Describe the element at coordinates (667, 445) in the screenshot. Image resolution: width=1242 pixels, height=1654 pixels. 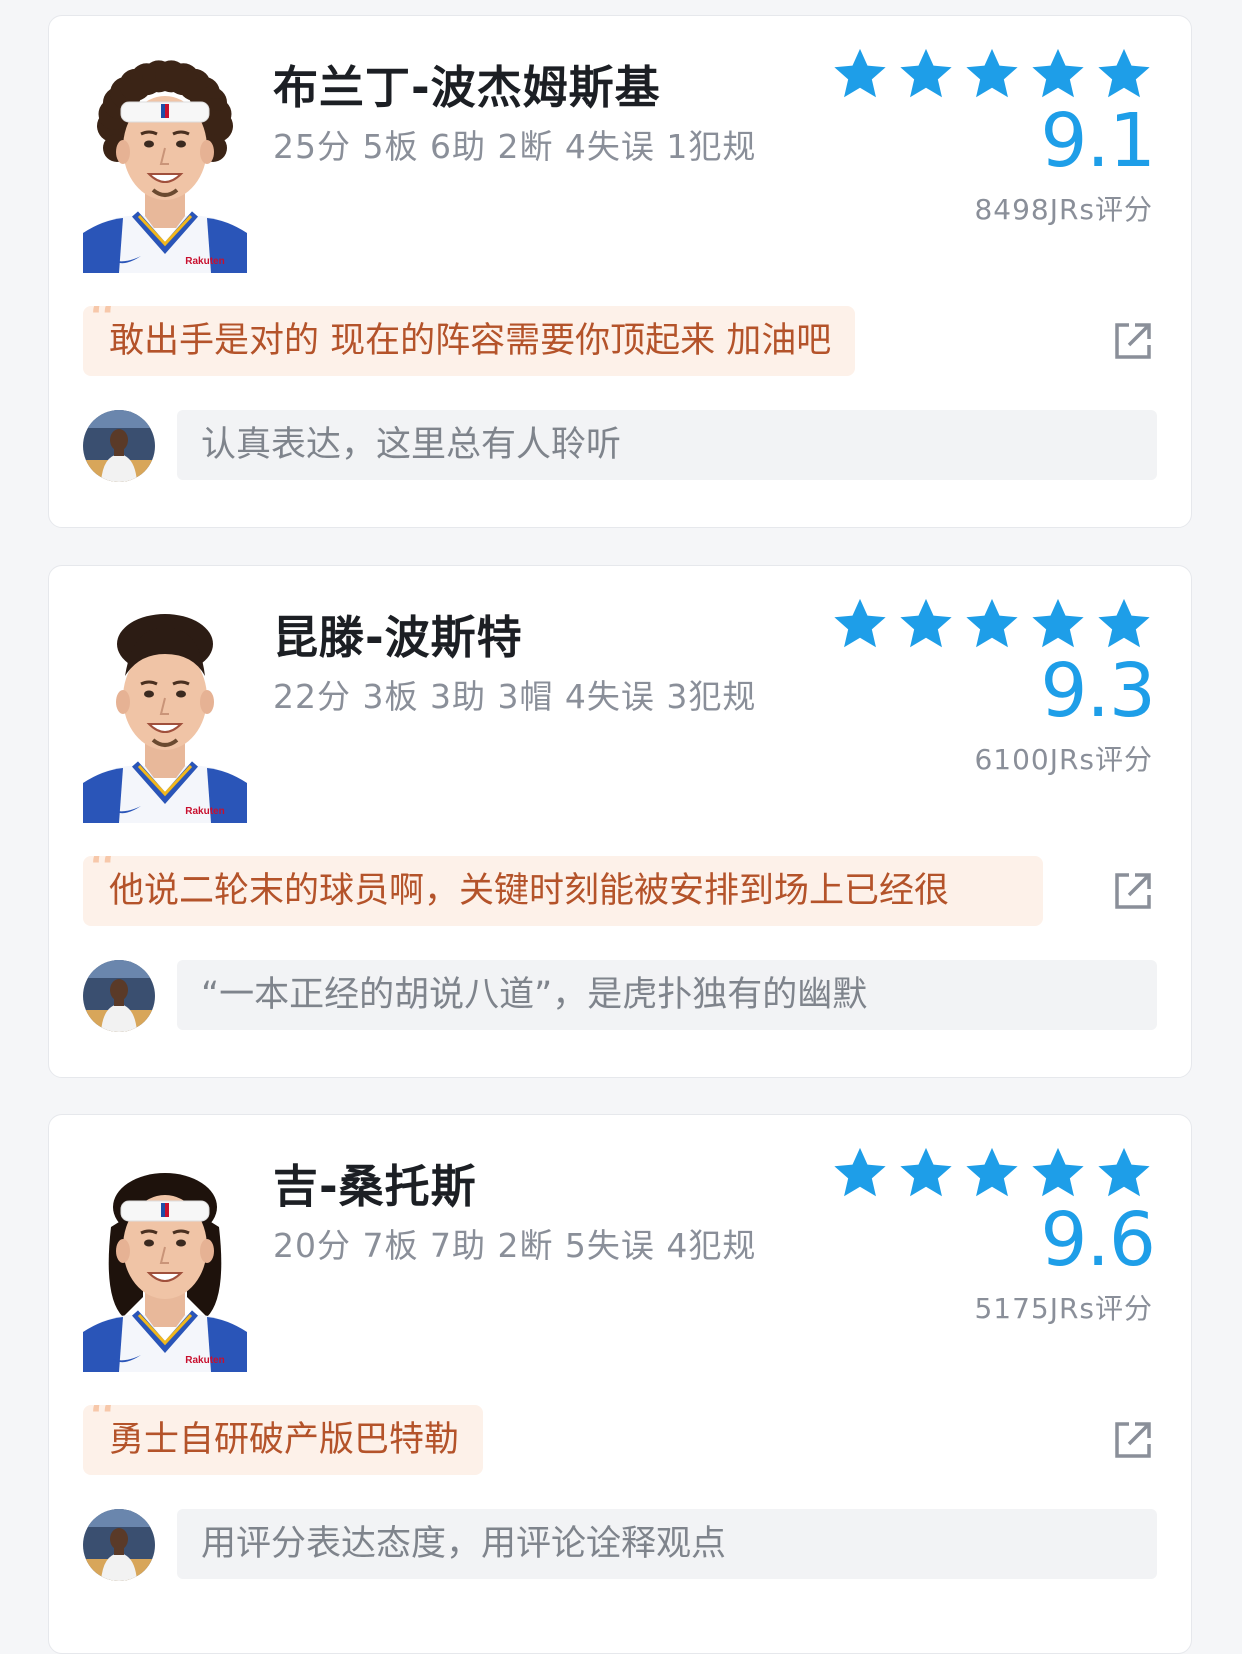
I see `comment-input: 认真表达，这里总有人聆听` at that location.